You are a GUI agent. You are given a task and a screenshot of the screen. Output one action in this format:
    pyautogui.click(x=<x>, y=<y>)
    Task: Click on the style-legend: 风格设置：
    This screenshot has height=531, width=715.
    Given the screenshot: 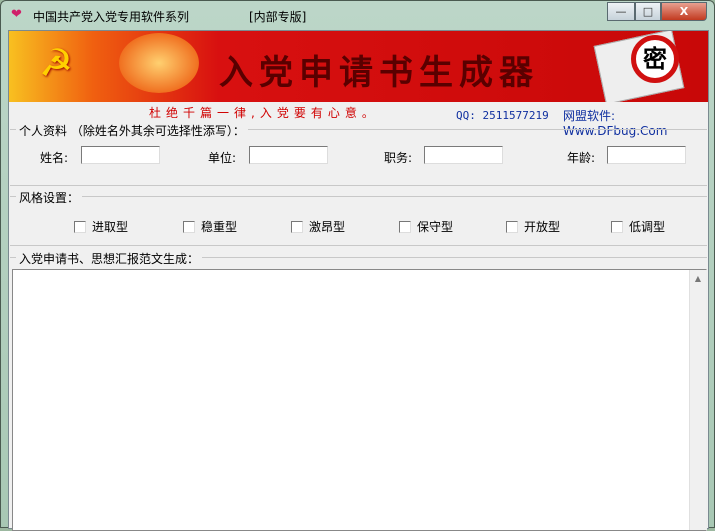 What is the action you would take?
    pyautogui.click(x=49, y=197)
    